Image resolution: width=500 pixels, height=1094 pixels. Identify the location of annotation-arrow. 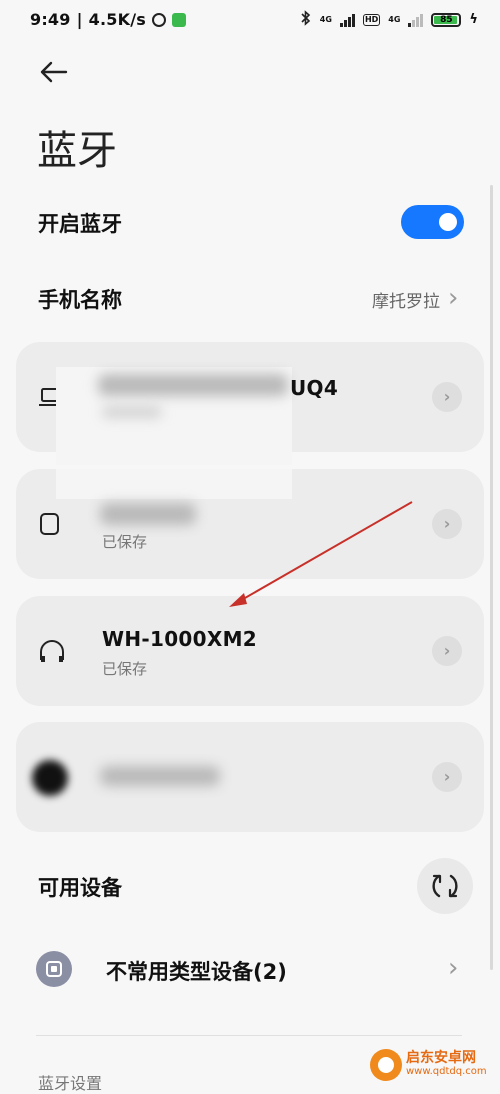
(321, 554).